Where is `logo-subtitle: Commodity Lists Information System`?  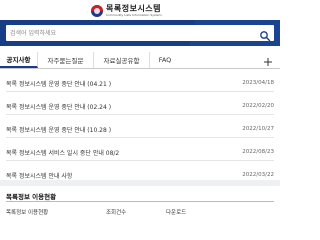
logo-subtitle: Commodity Lists Information System is located at coordinates (134, 15).